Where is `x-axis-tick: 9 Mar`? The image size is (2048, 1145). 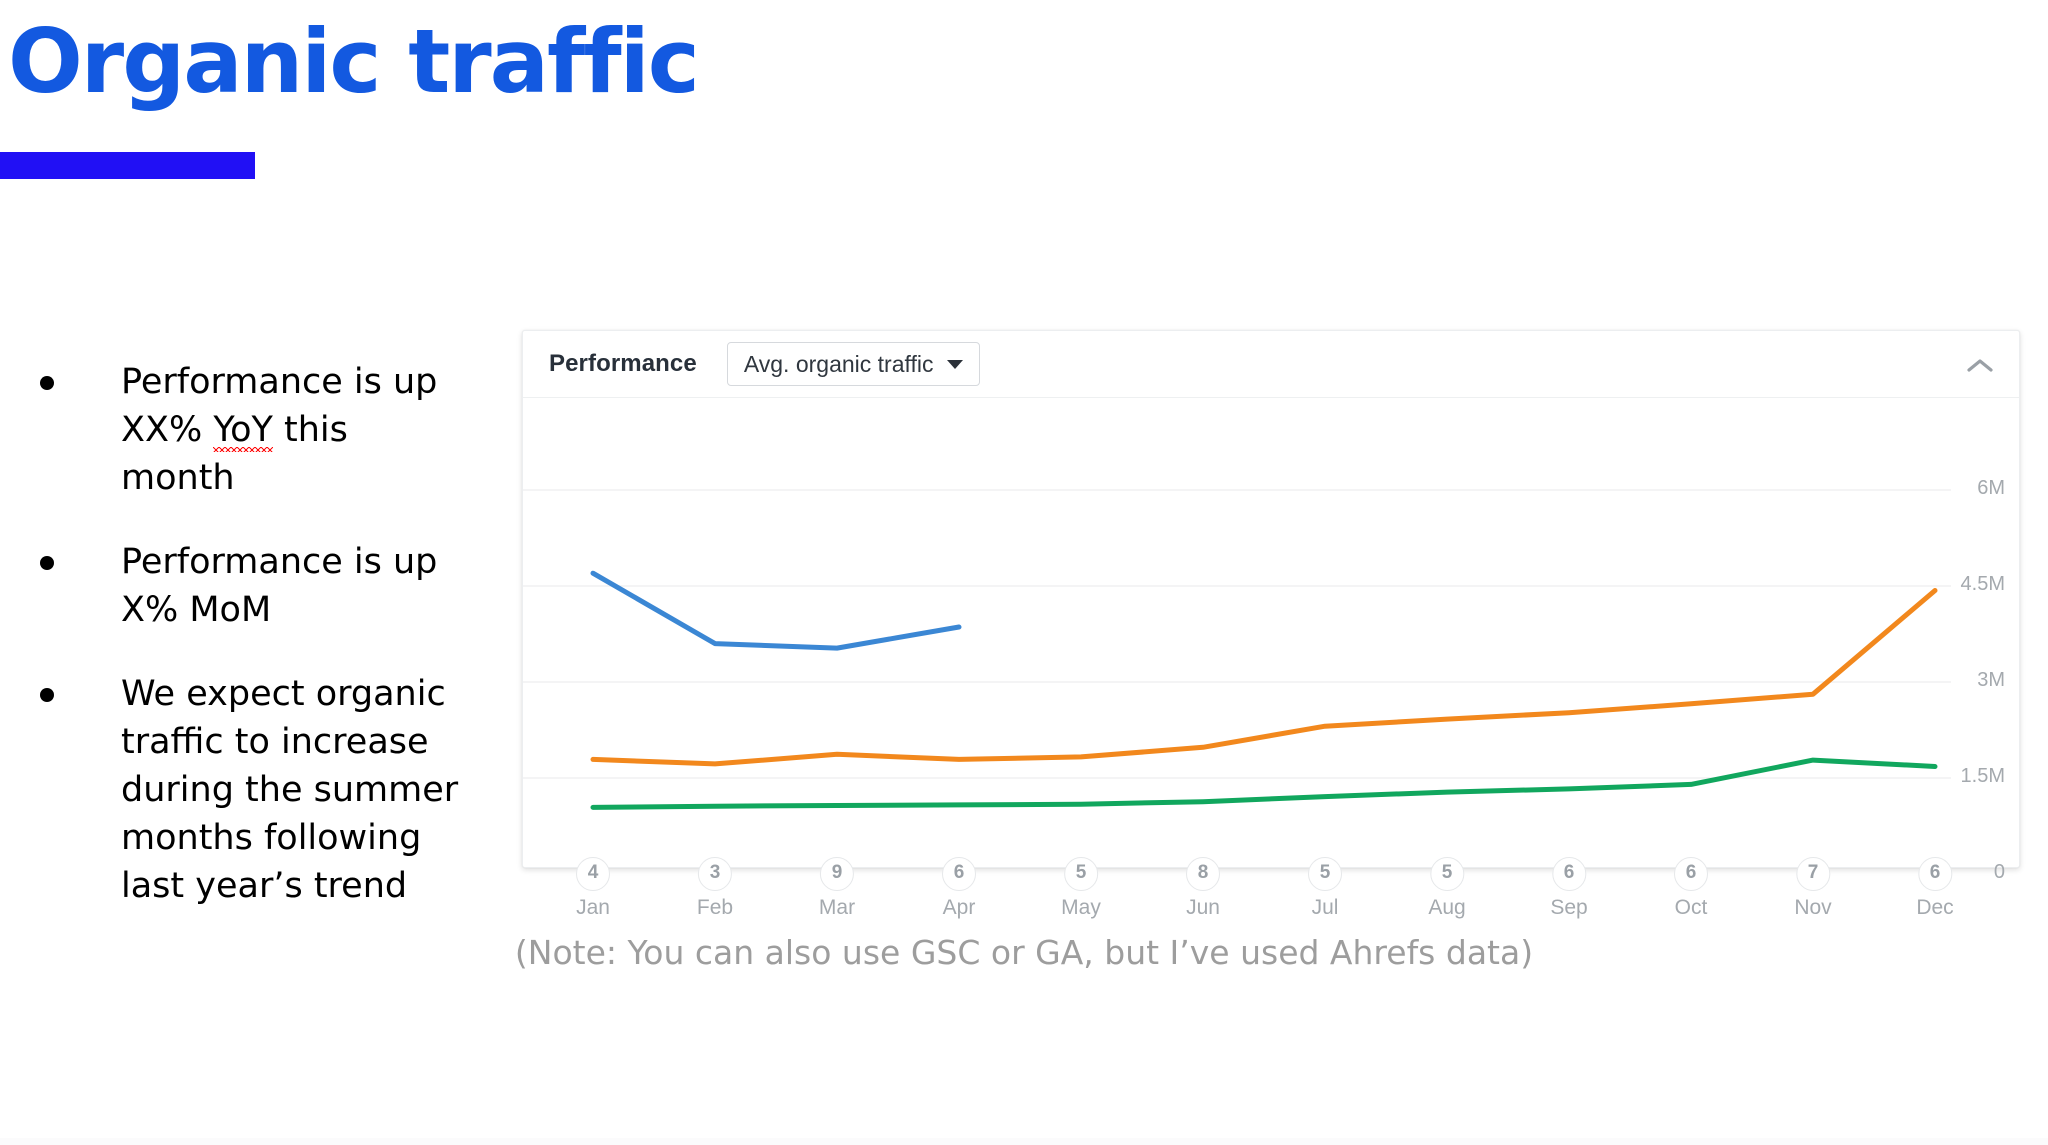 x-axis-tick: 9 Mar is located at coordinates (837, 888).